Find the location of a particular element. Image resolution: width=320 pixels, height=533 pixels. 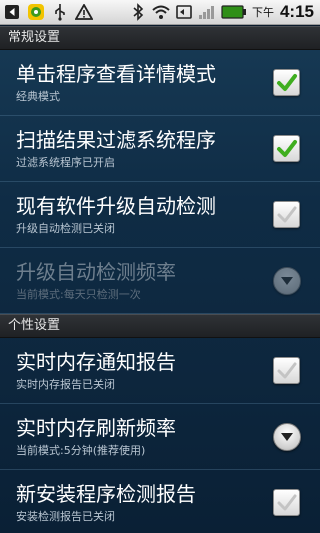

back-arrow-icon is located at coordinates (12, 12).